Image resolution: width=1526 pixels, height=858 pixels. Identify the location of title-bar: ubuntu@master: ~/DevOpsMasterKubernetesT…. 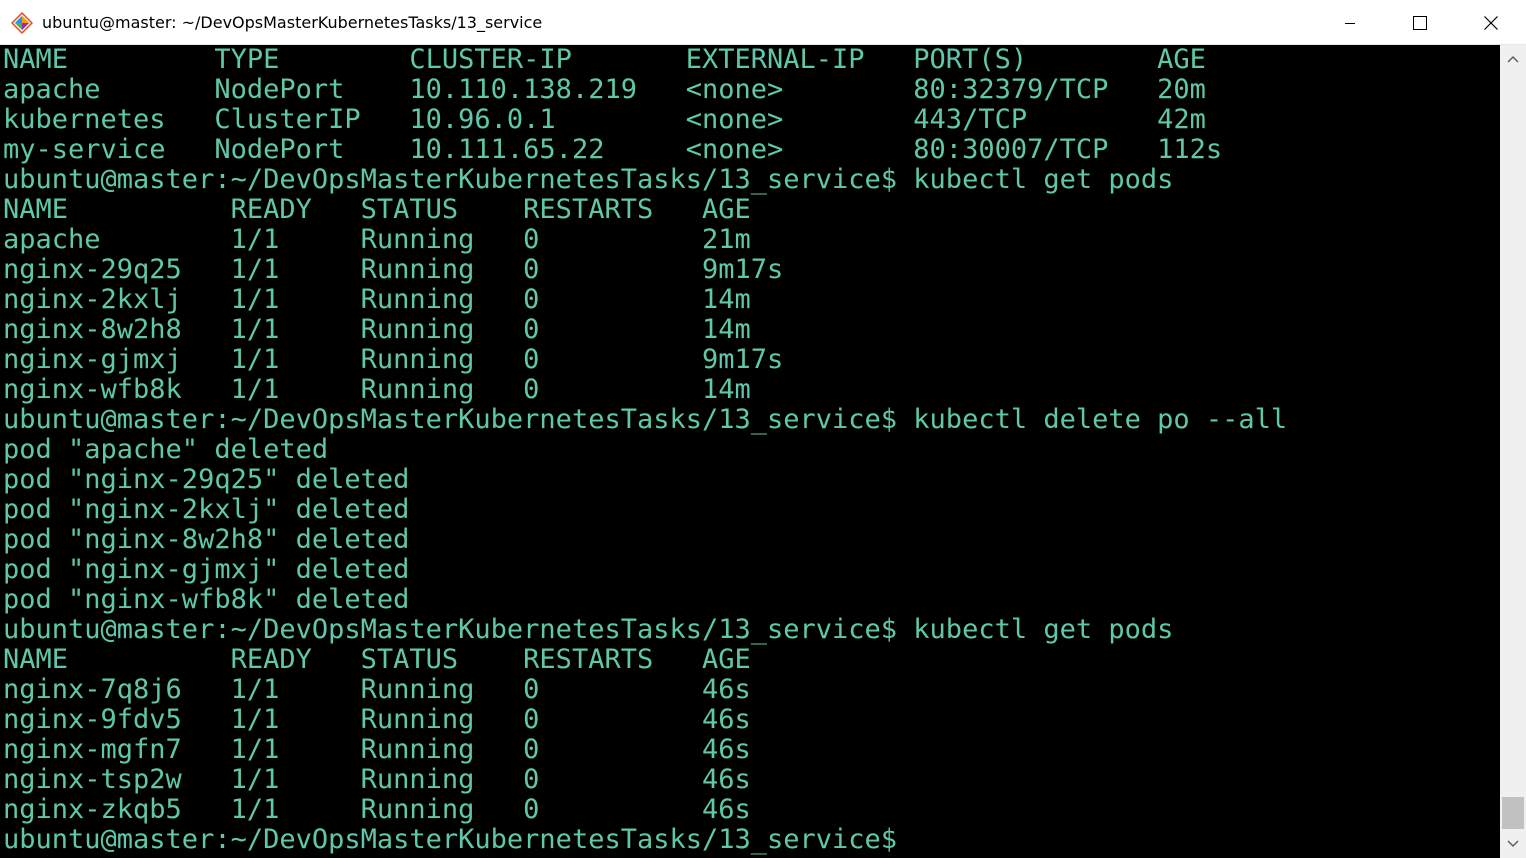
(763, 22).